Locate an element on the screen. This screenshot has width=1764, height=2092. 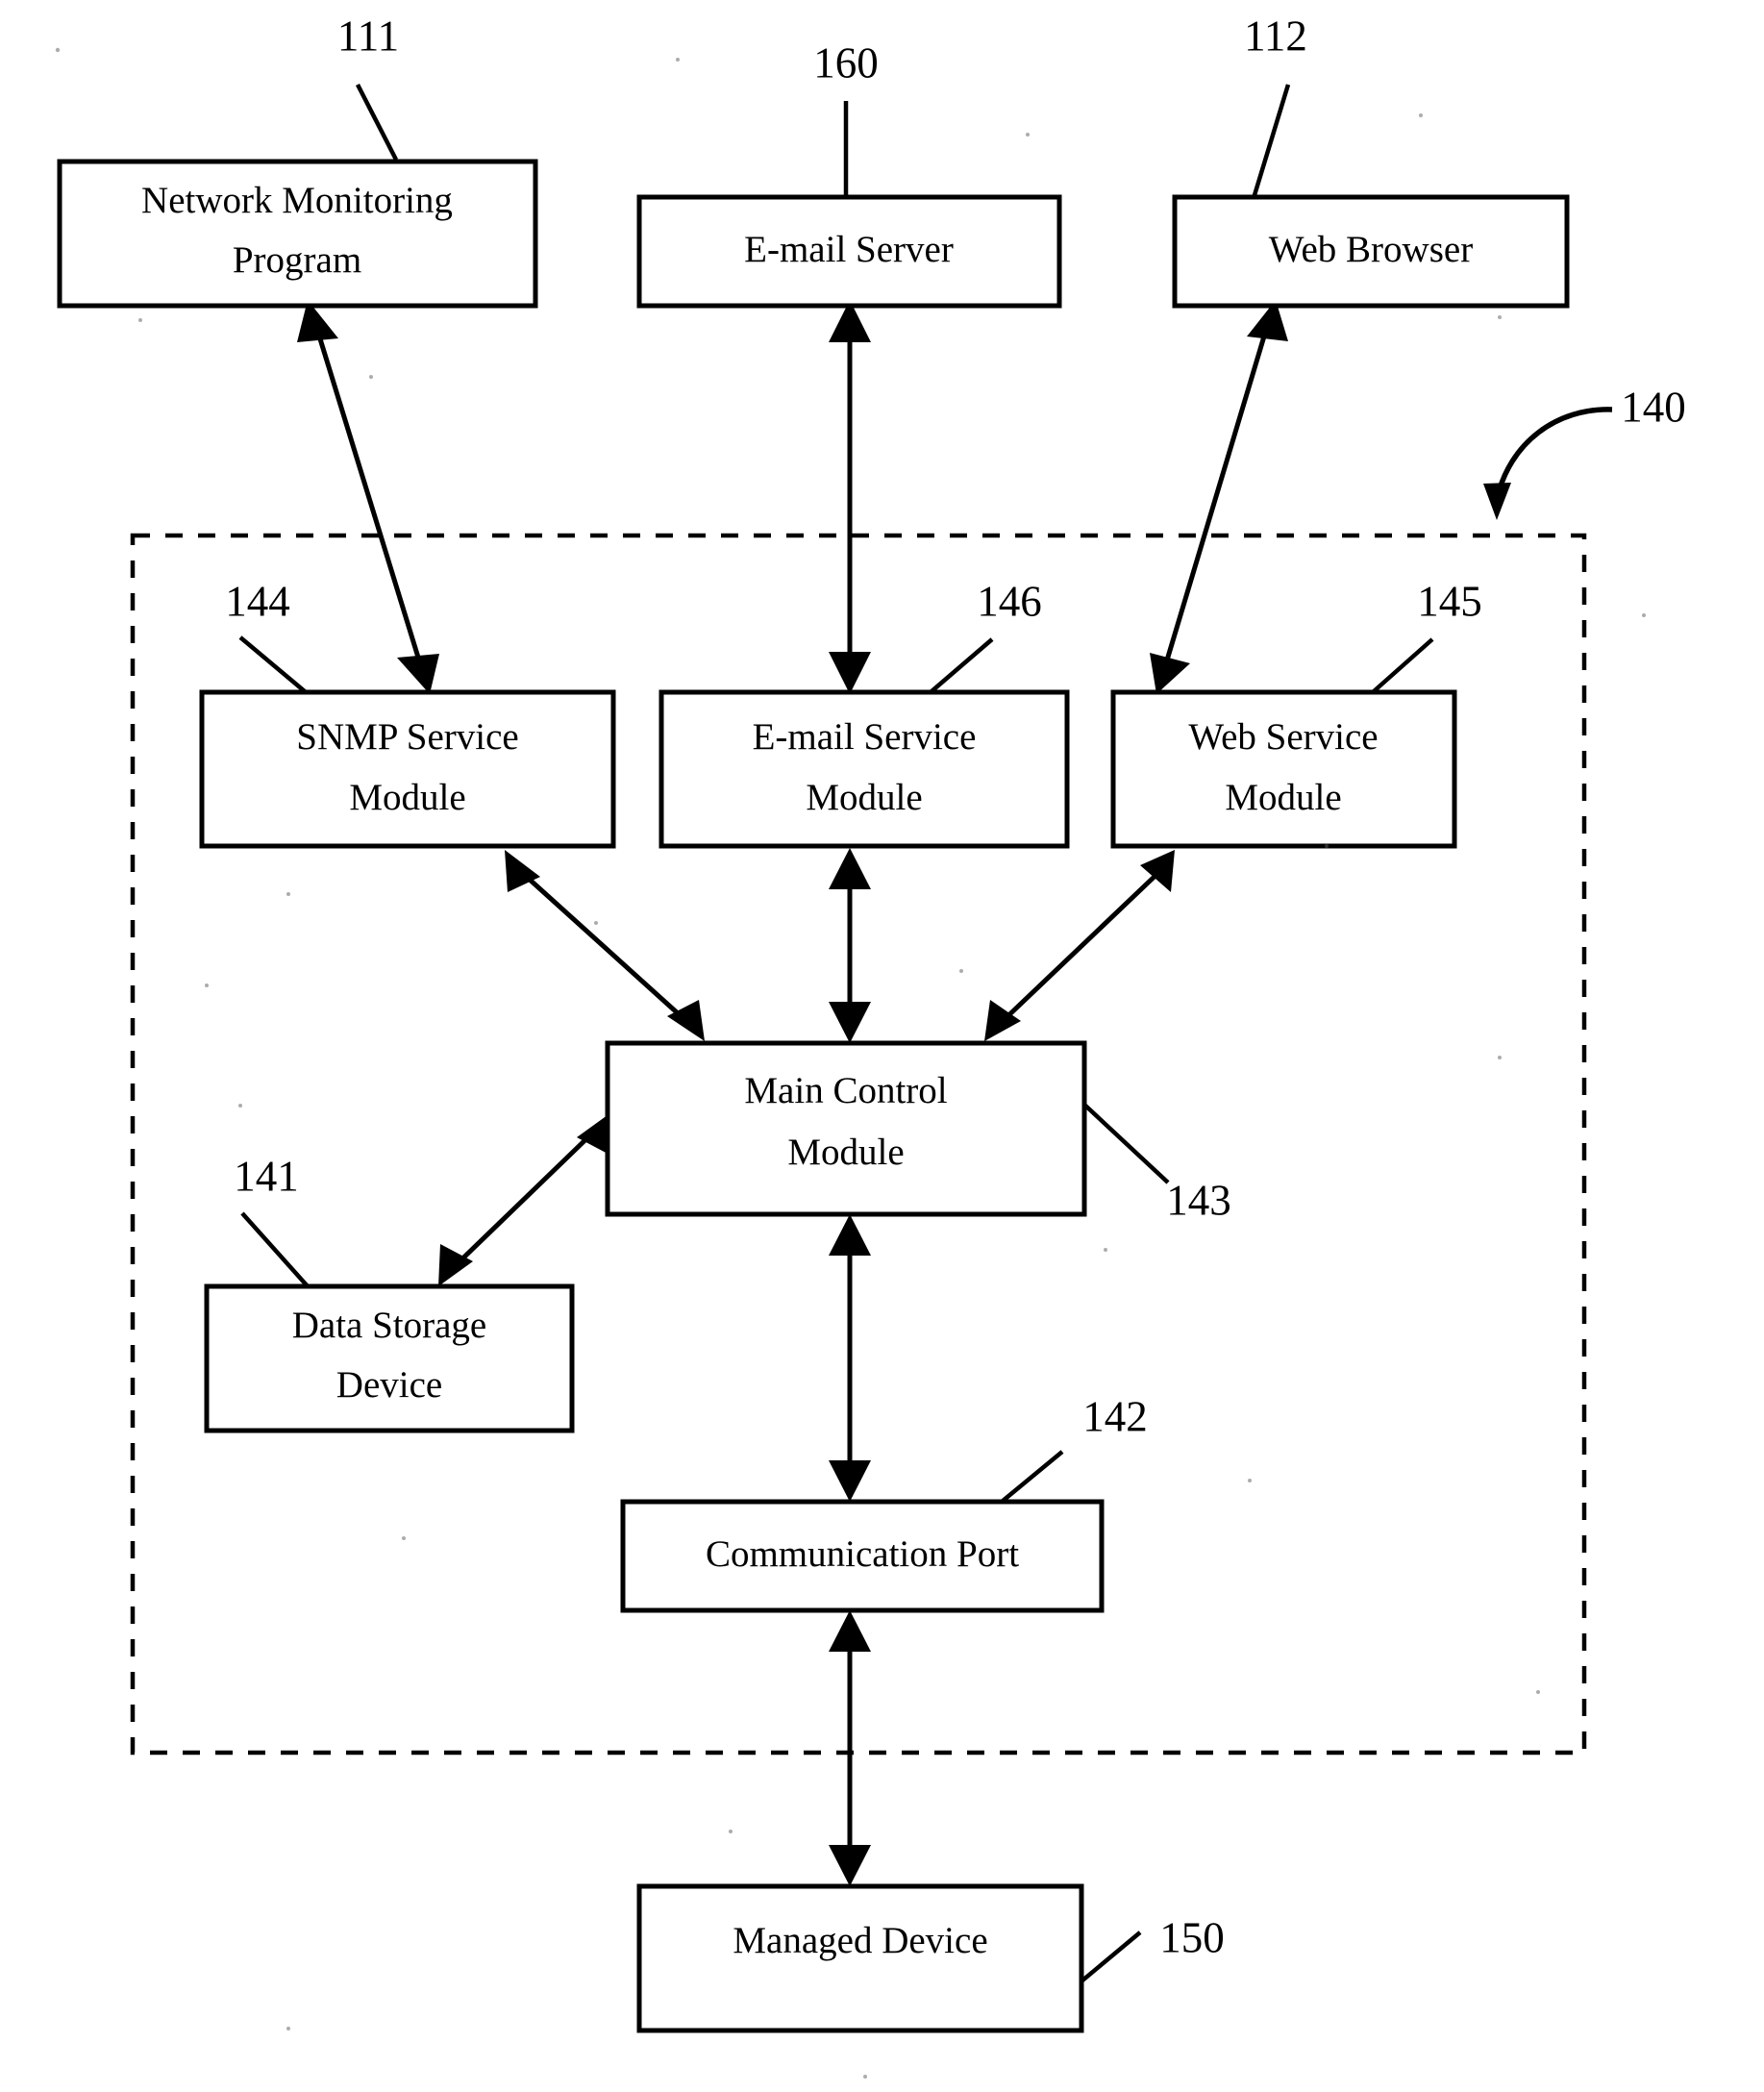
box-label-snmp-service-module-line2: Module is located at coordinates (407, 798).